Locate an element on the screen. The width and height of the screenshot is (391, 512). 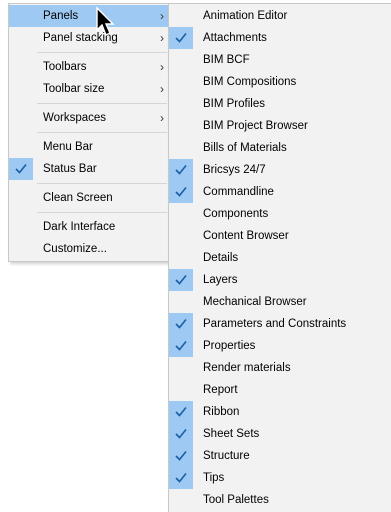
menu-item-label: Properties is located at coordinates (229, 346).